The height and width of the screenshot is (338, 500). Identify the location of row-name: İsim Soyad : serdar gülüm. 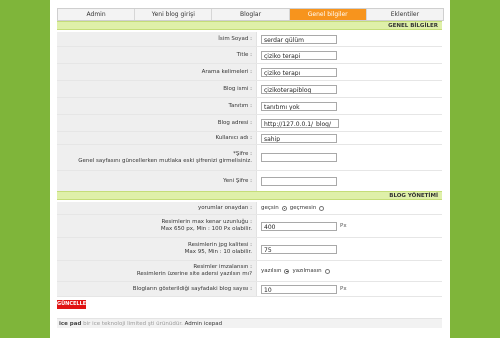
(249, 39).